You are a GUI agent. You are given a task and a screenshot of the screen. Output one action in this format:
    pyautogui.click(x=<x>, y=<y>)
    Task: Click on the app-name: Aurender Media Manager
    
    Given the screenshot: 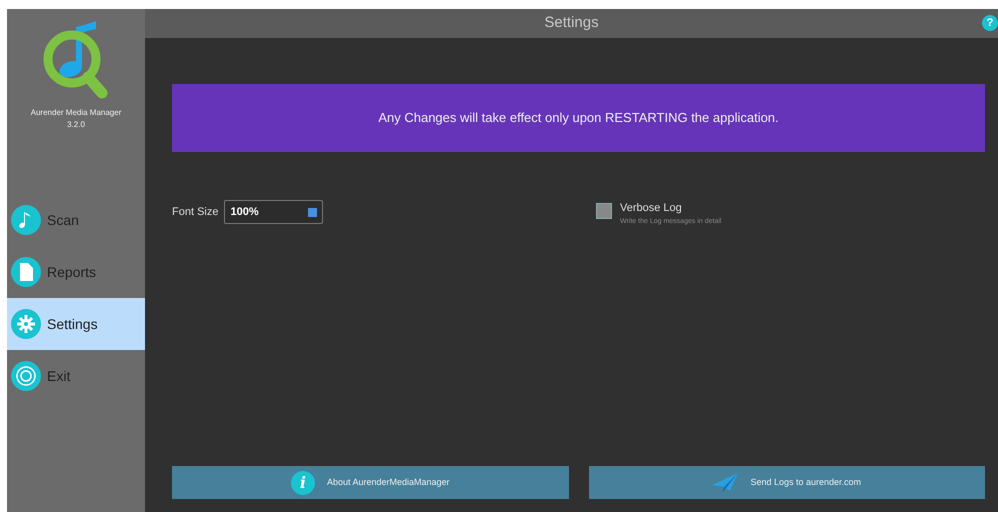 What is the action you would take?
    pyautogui.click(x=76, y=113)
    